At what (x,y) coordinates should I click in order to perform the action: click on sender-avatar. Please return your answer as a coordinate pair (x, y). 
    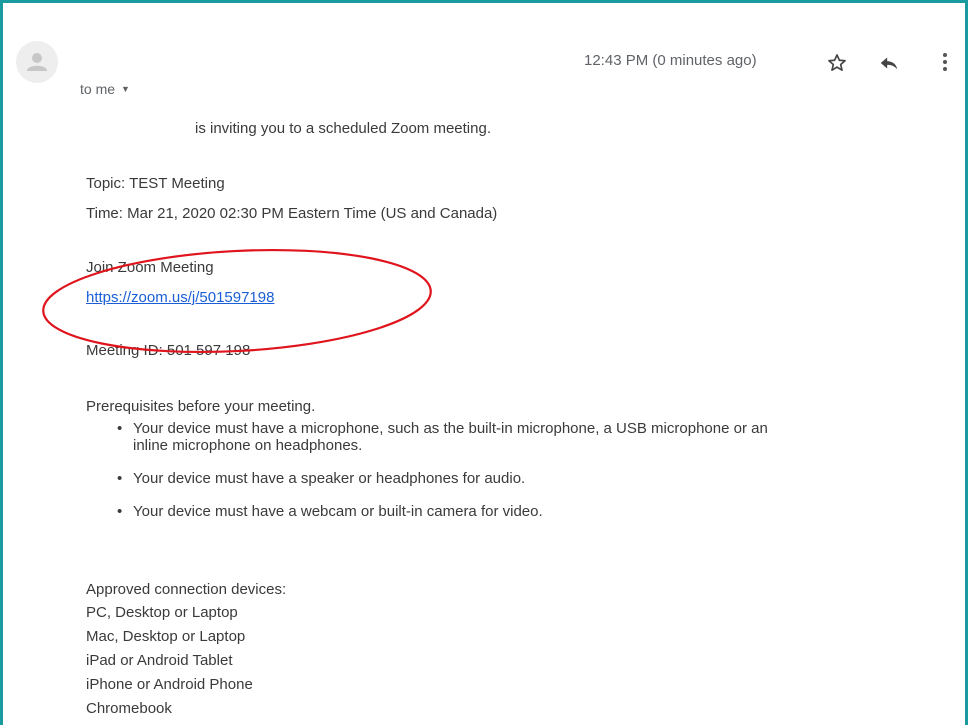
    Looking at the image, I should click on (37, 62).